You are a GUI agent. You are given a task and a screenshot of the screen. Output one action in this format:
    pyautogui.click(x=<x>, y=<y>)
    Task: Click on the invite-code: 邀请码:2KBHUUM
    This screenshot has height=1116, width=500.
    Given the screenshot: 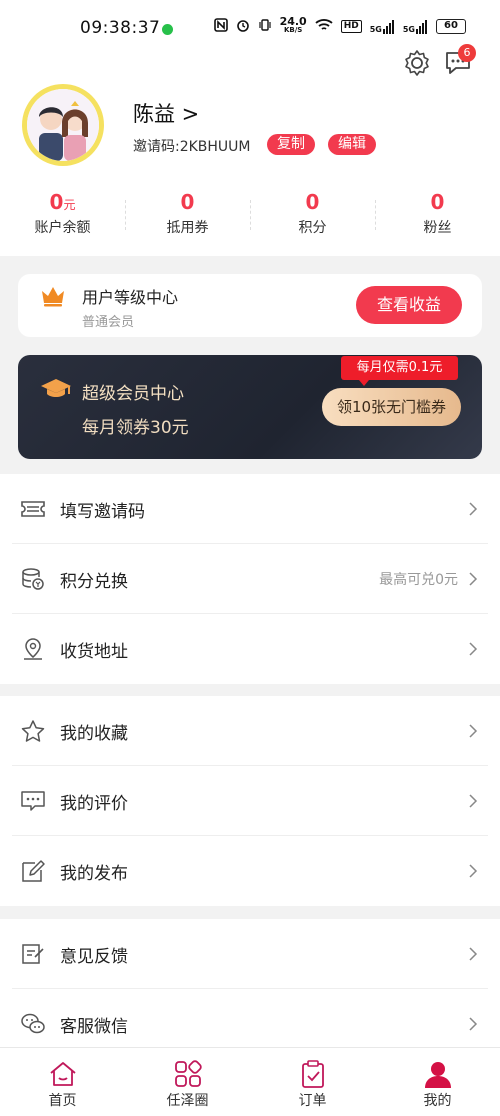 What is the action you would take?
    pyautogui.click(x=192, y=147)
    